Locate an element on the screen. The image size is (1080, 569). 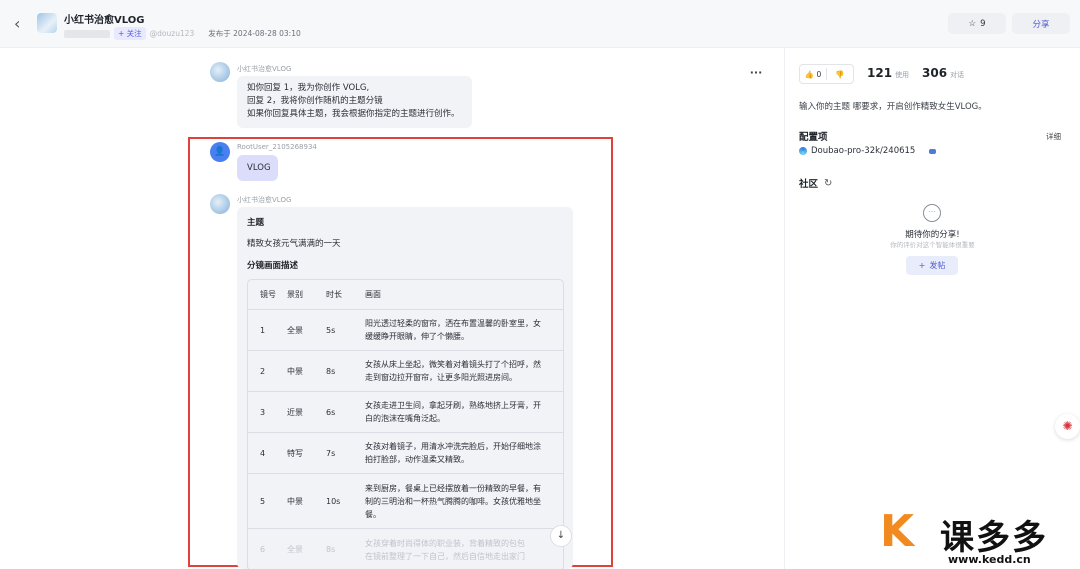
cell-no: 4 is located at coordinates (263, 453).